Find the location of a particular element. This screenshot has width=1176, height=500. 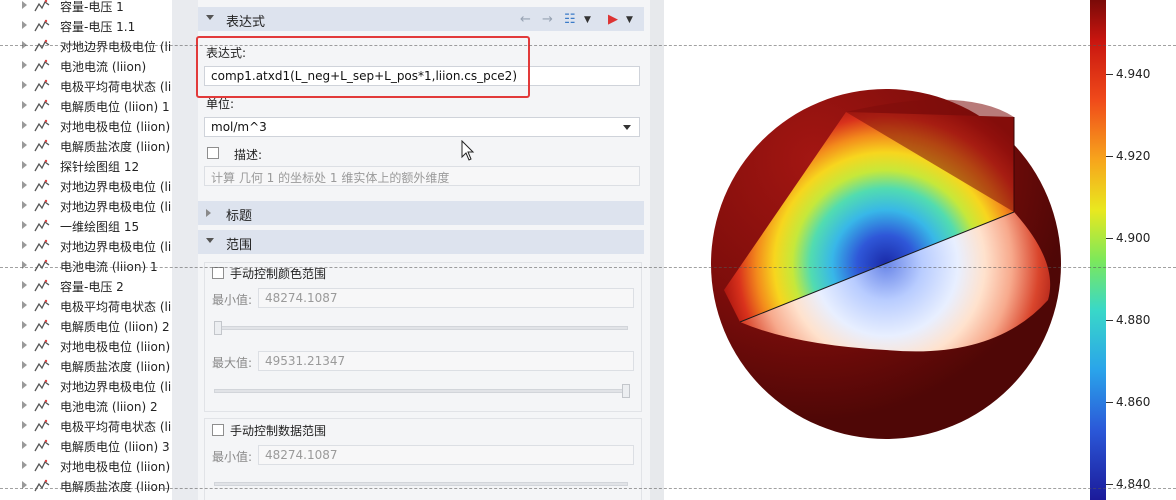

manual-data-range-checkbox is located at coordinates (218, 430).